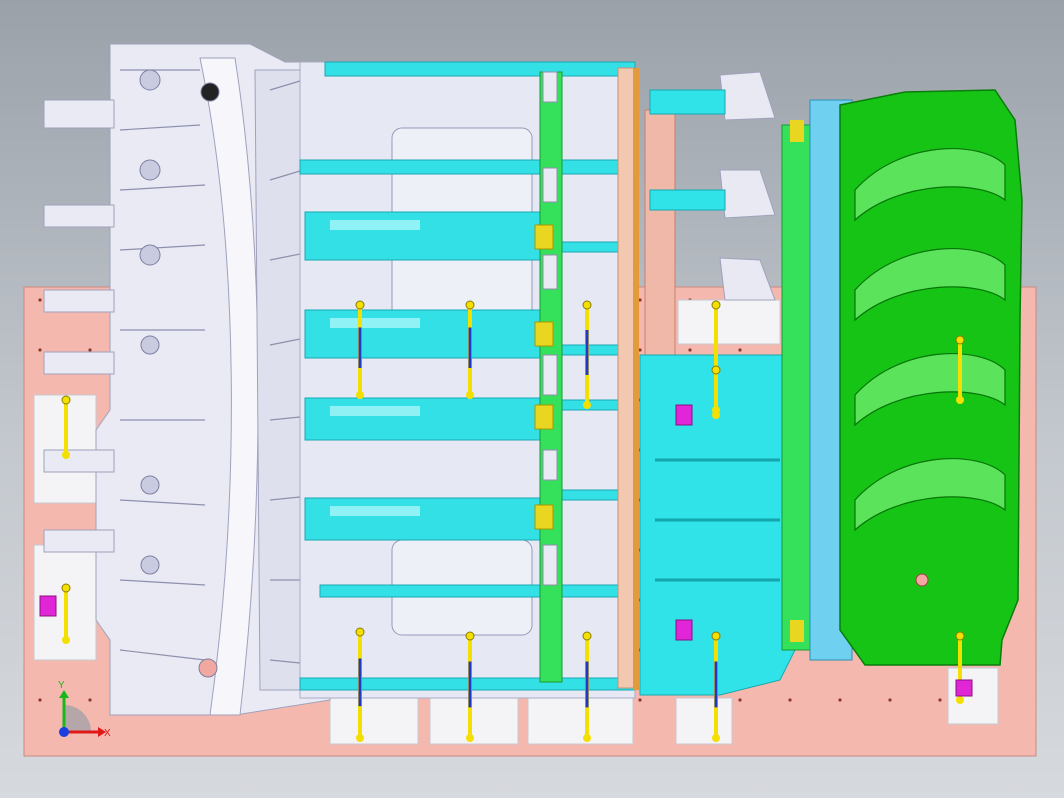 This screenshot has width=1064, height=798. What do you see at coordinates (277, 380) in the screenshot?
I see `front-bracket` at bounding box center [277, 380].